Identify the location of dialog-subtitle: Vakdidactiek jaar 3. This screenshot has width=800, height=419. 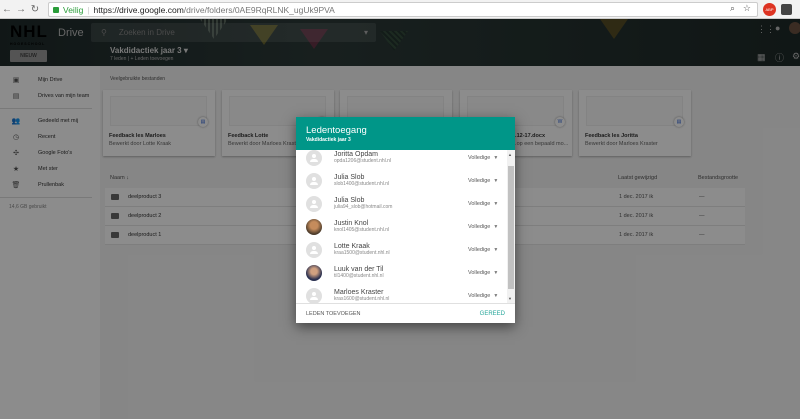
(328, 140).